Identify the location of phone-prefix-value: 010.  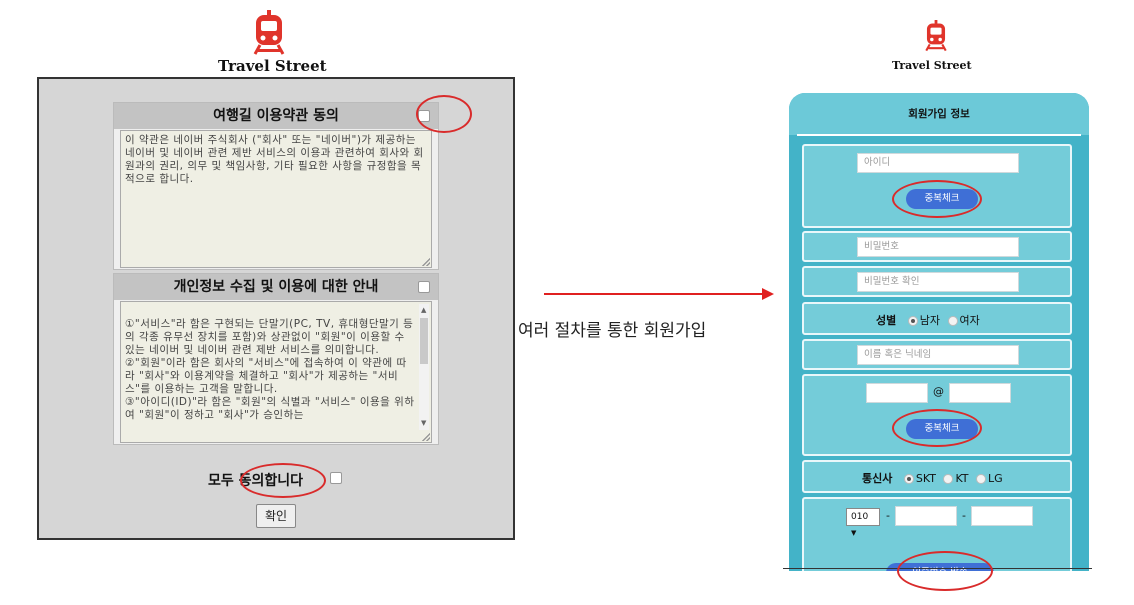
(860, 517).